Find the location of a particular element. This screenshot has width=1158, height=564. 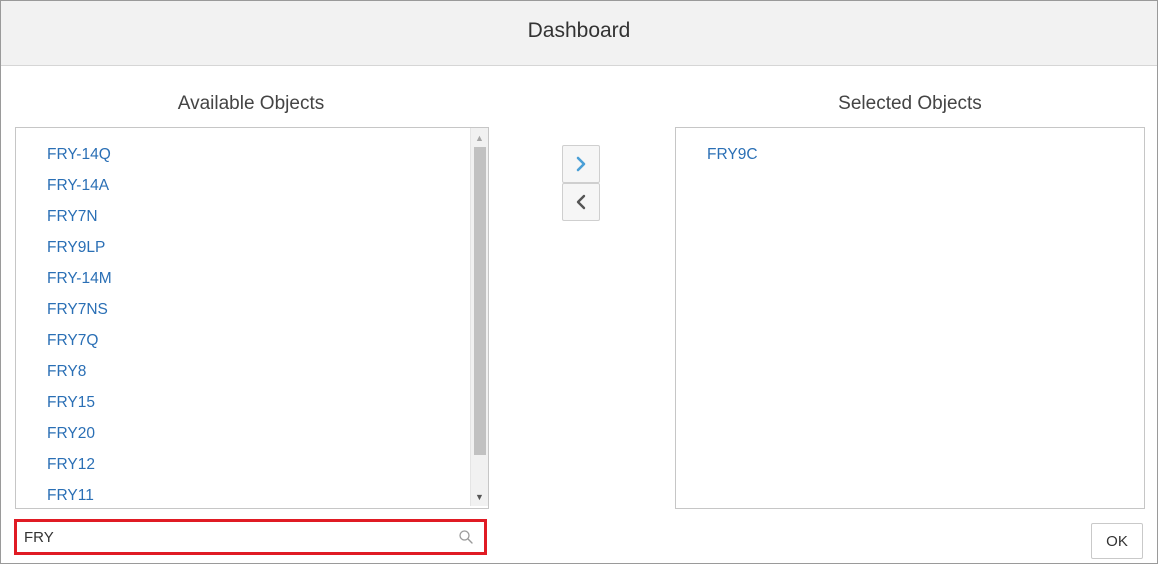

move-right-button is located at coordinates (581, 164).